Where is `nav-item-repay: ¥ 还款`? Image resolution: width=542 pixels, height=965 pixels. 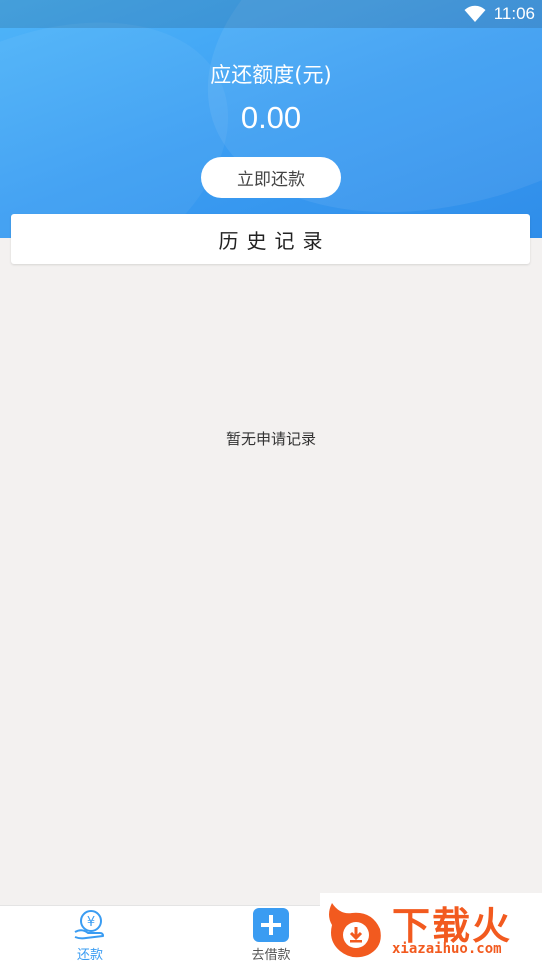
nav-item-repay: ¥ 还款 is located at coordinates (90, 935).